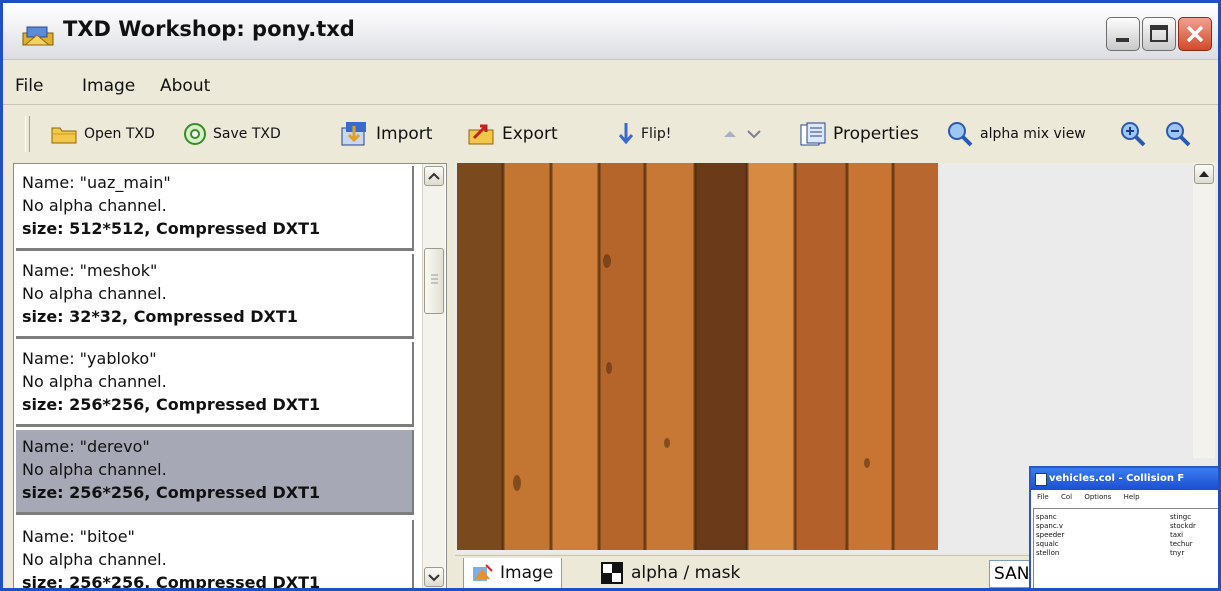 The image size is (1221, 591). What do you see at coordinates (38, 36) in the screenshot?
I see `app-icon` at bounding box center [38, 36].